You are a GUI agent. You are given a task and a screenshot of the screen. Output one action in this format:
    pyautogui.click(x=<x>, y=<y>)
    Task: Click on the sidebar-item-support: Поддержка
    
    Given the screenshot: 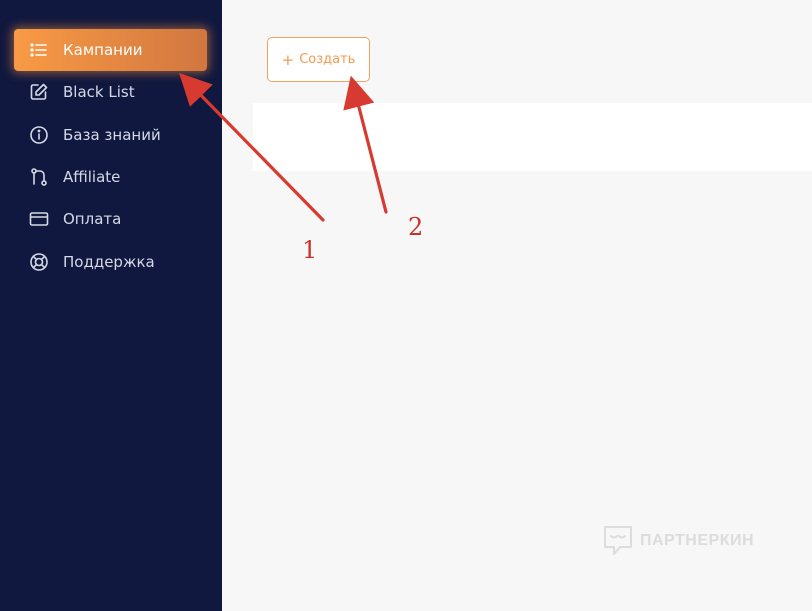 What is the action you would take?
    pyautogui.click(x=110, y=262)
    